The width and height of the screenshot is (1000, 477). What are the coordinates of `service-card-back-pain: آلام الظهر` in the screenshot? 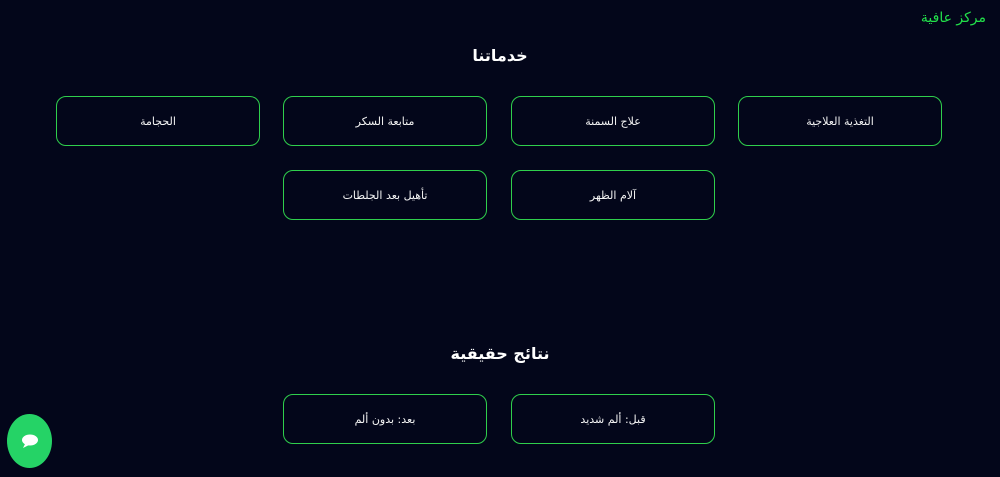 It's located at (613, 195).